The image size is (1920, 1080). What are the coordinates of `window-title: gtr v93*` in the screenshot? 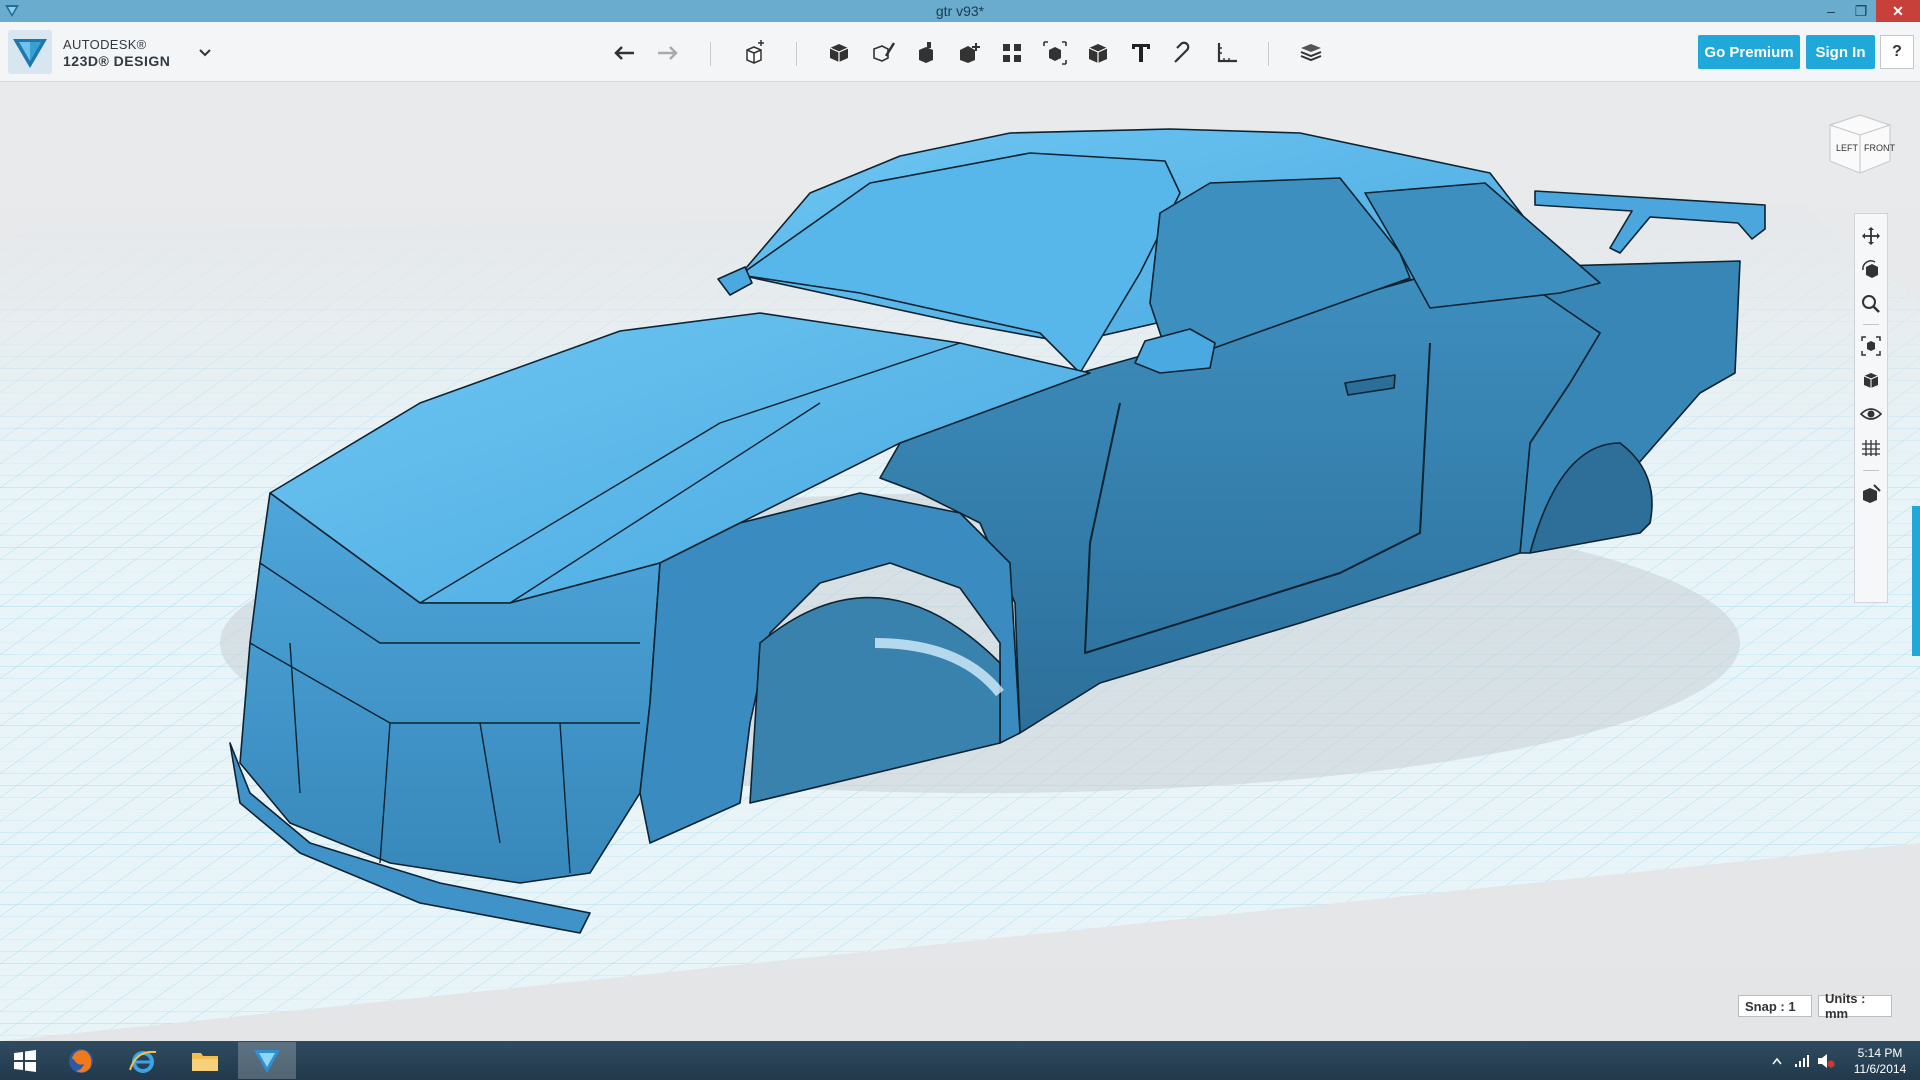 It's located at (960, 11).